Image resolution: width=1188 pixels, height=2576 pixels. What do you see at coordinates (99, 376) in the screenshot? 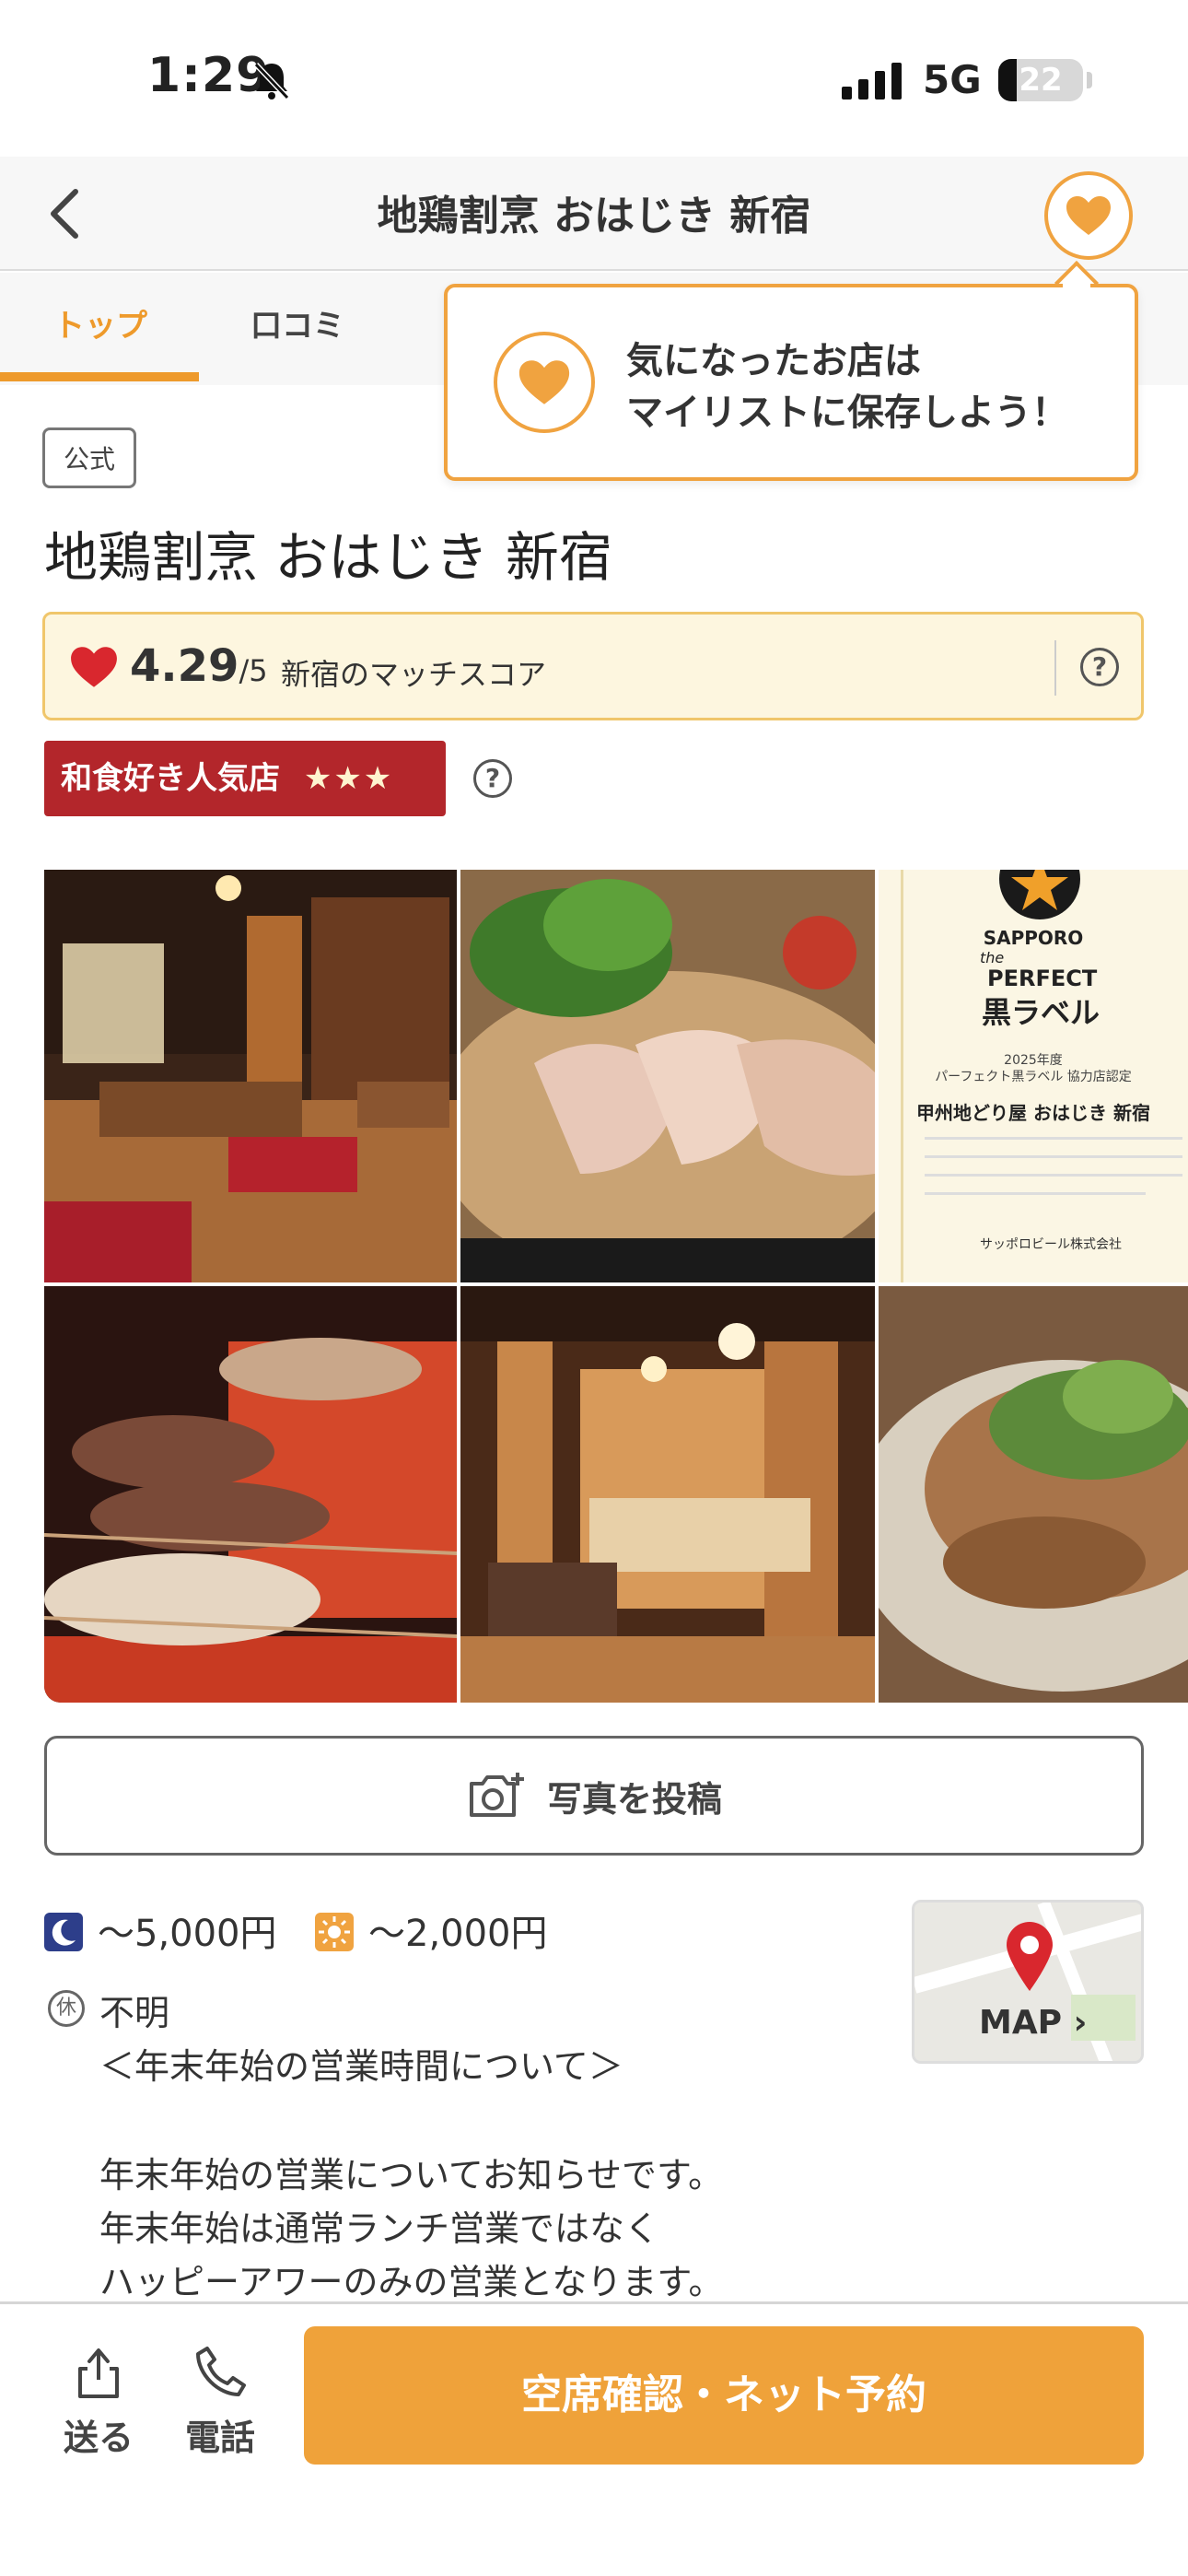
I see `tab-active-indicator` at bounding box center [99, 376].